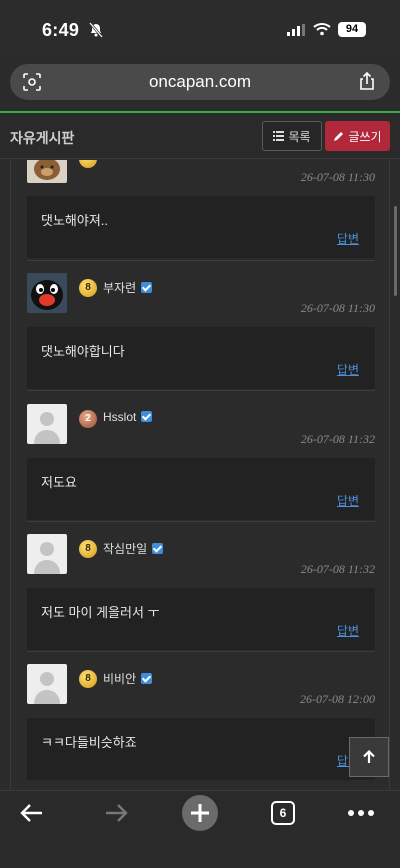  What do you see at coordinates (299, 136) in the screenshot?
I see `list-button-label: 목록` at bounding box center [299, 136].